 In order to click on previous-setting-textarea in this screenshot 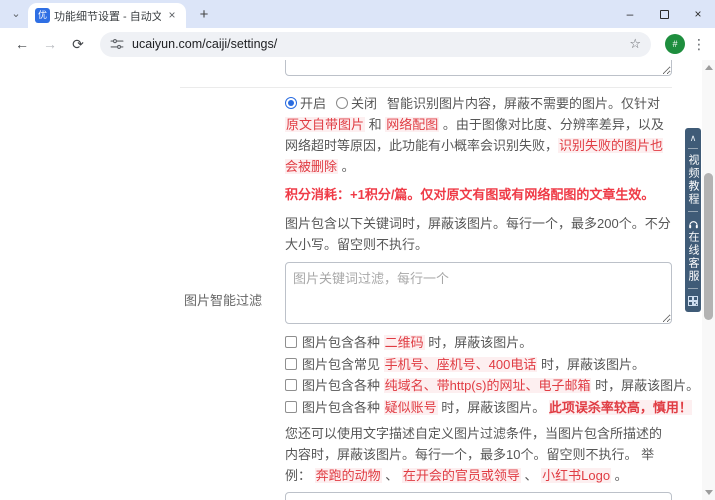, I will do `click(478, 68)`.